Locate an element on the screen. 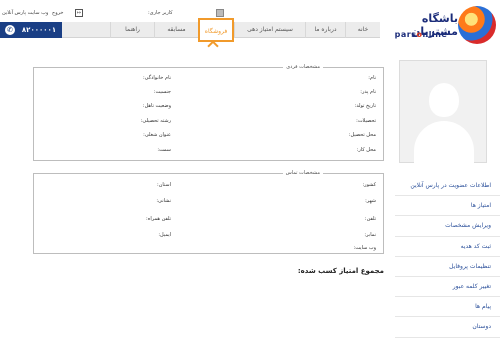 This screenshot has height=338, width=500. current-user-label: کاربر جاری: is located at coordinates (160, 13).